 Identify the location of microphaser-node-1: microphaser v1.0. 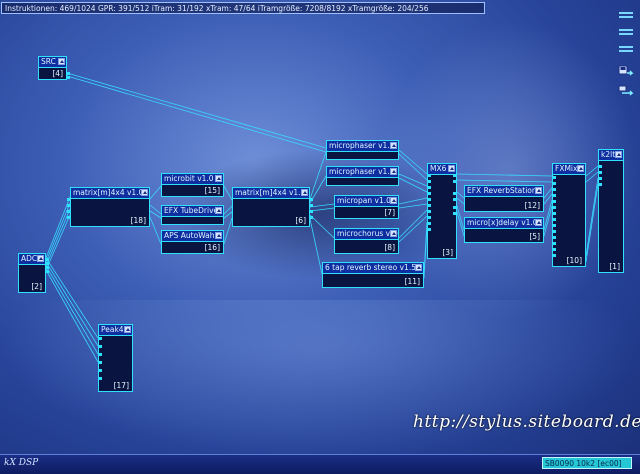
(362, 150).